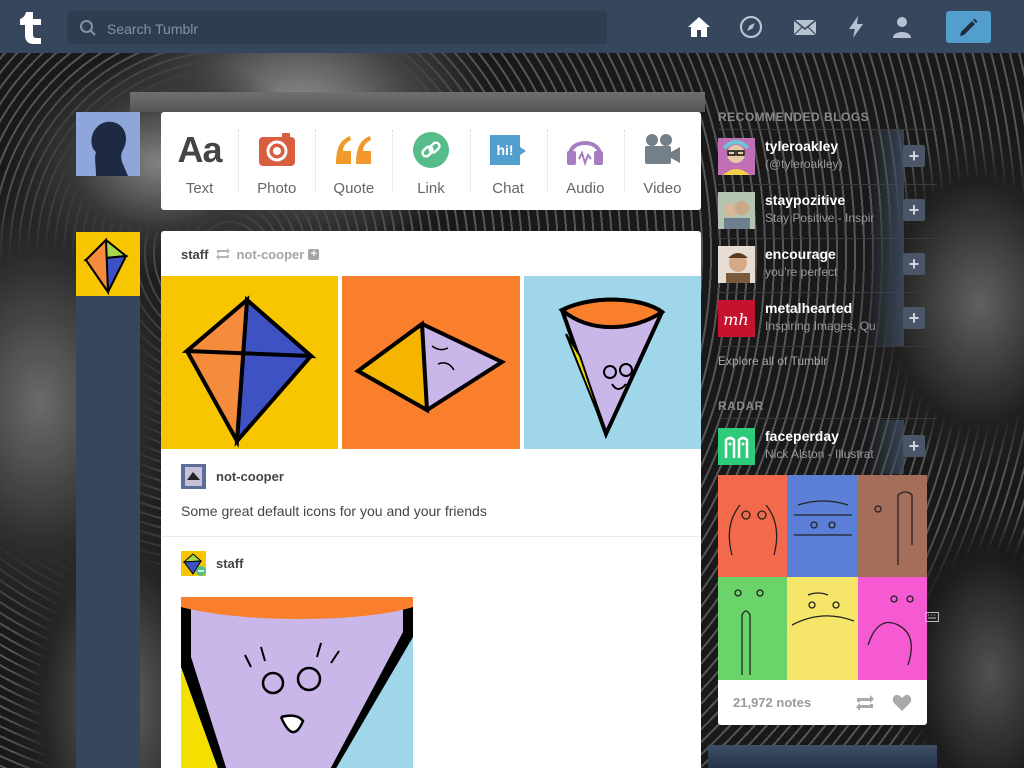 Image resolution: width=1024 pixels, height=768 pixels. I want to click on quote-icon, so click(353, 150).